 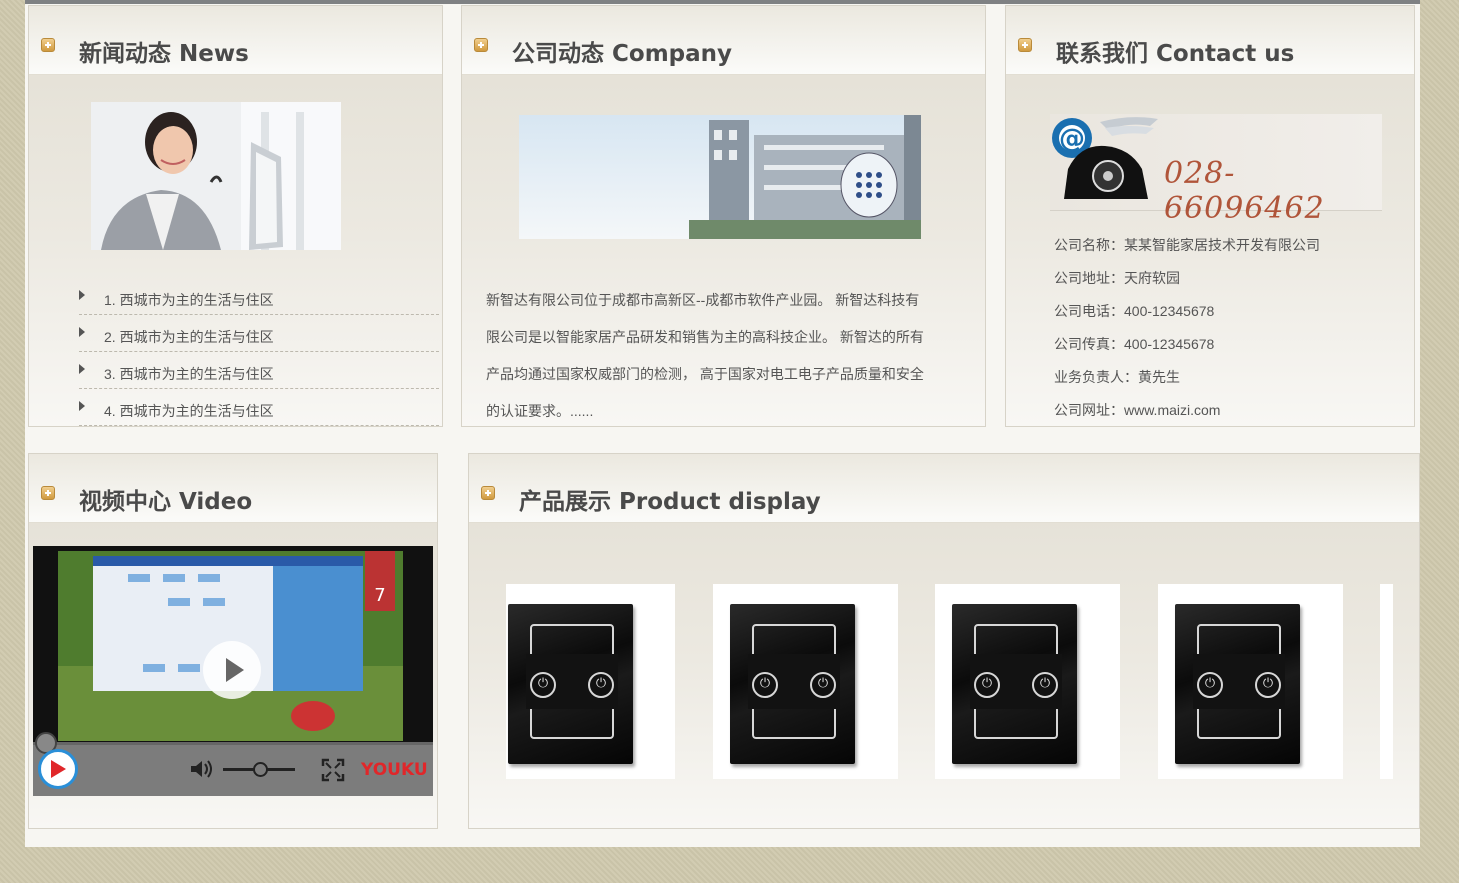 I want to click on youku-brand: YOUKU, so click(x=394, y=770).